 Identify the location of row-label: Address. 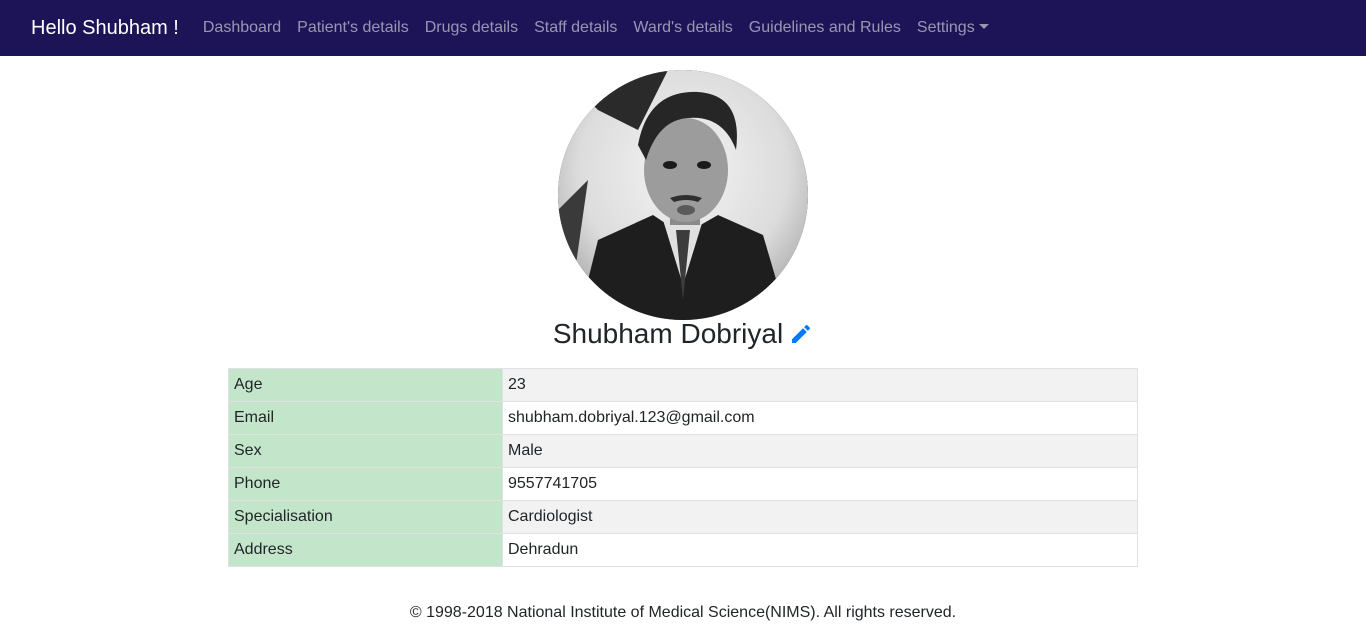
(365, 550).